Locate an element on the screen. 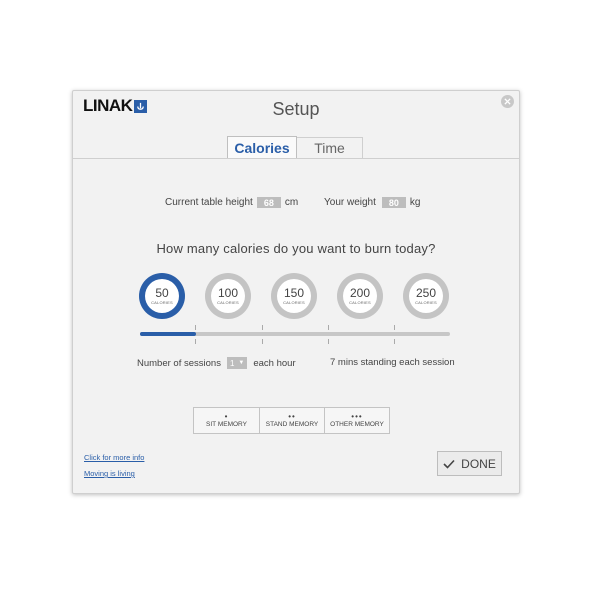  close-button is located at coordinates (507, 101).